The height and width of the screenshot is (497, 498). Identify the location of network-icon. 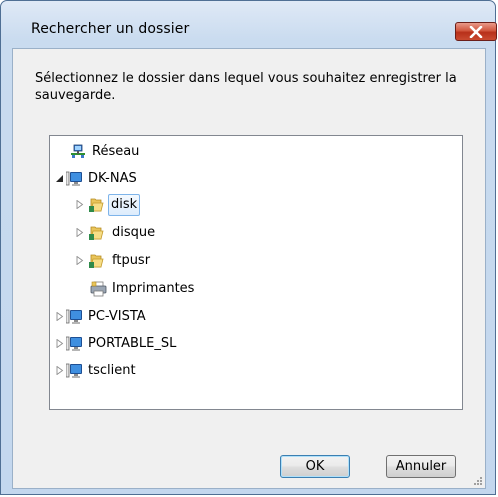
(78, 152).